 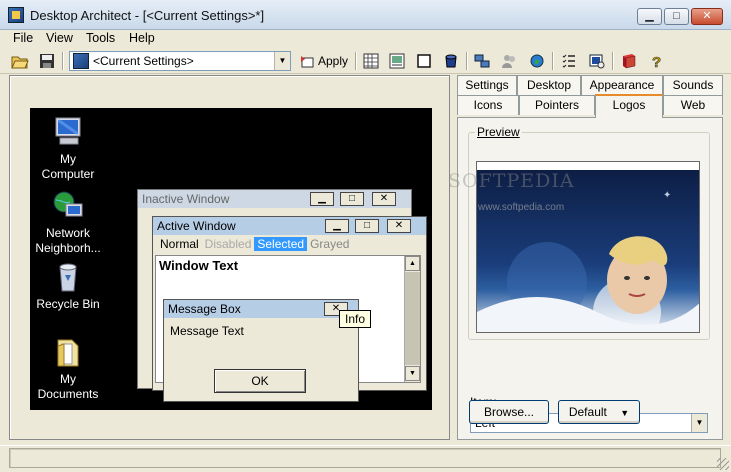 I want to click on message-box-sample: Message Box ✕ Message Text OK, so click(x=261, y=350).